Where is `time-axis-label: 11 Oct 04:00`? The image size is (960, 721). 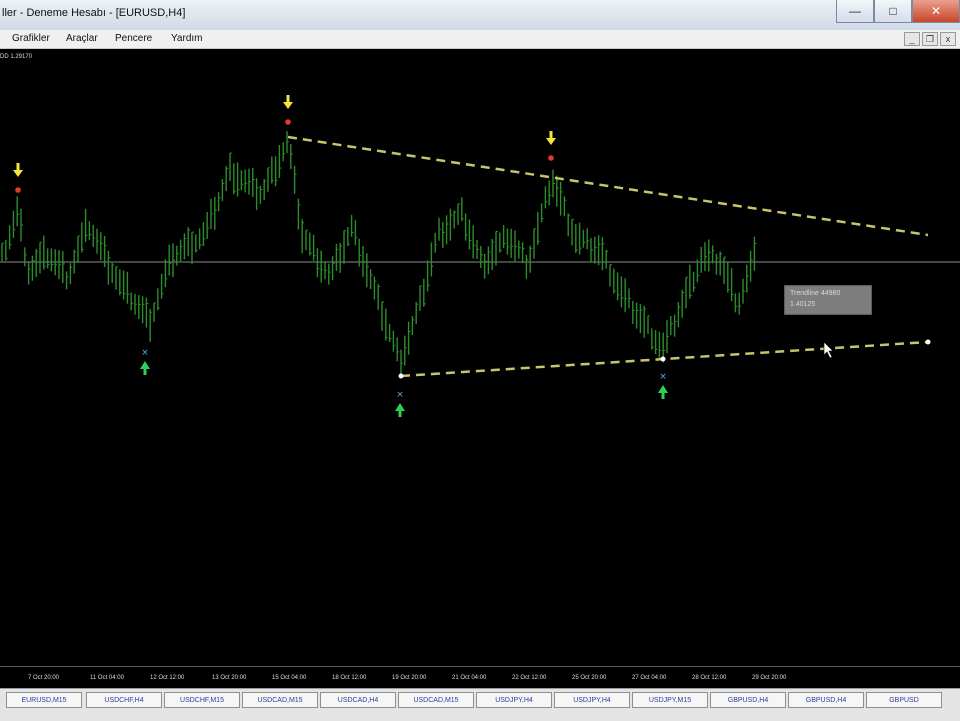 time-axis-label: 11 Oct 04:00 is located at coordinates (107, 678).